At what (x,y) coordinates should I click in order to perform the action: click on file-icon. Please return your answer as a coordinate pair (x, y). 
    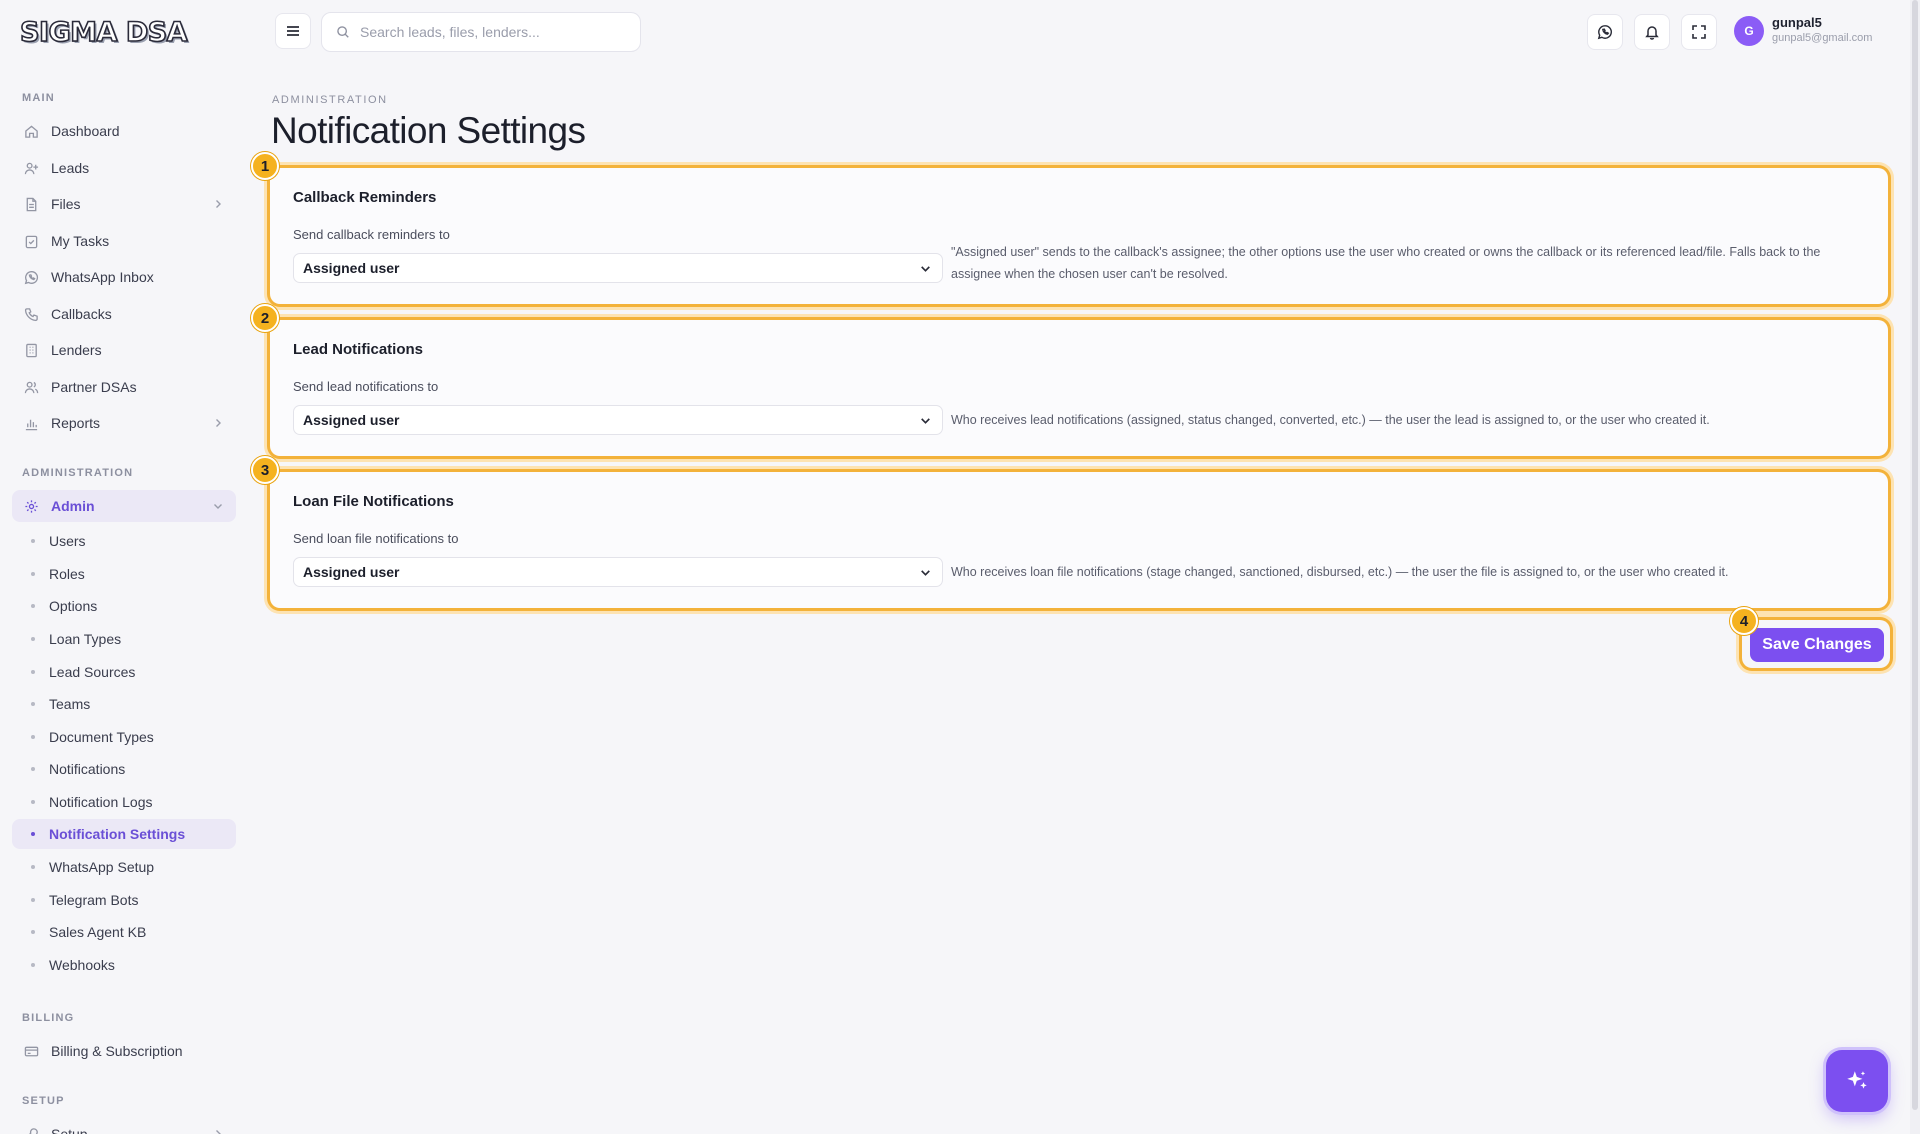
    Looking at the image, I should click on (31, 204).